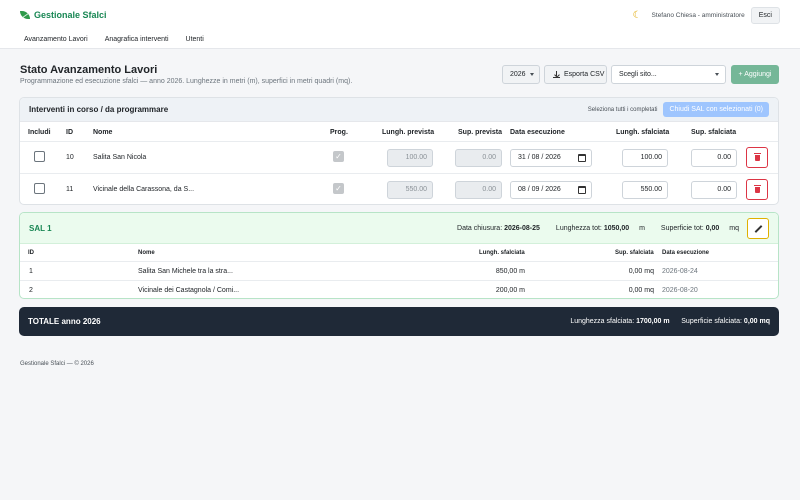  Describe the element at coordinates (584, 74) in the screenshot. I see `export-label: Esporta CSV` at that location.